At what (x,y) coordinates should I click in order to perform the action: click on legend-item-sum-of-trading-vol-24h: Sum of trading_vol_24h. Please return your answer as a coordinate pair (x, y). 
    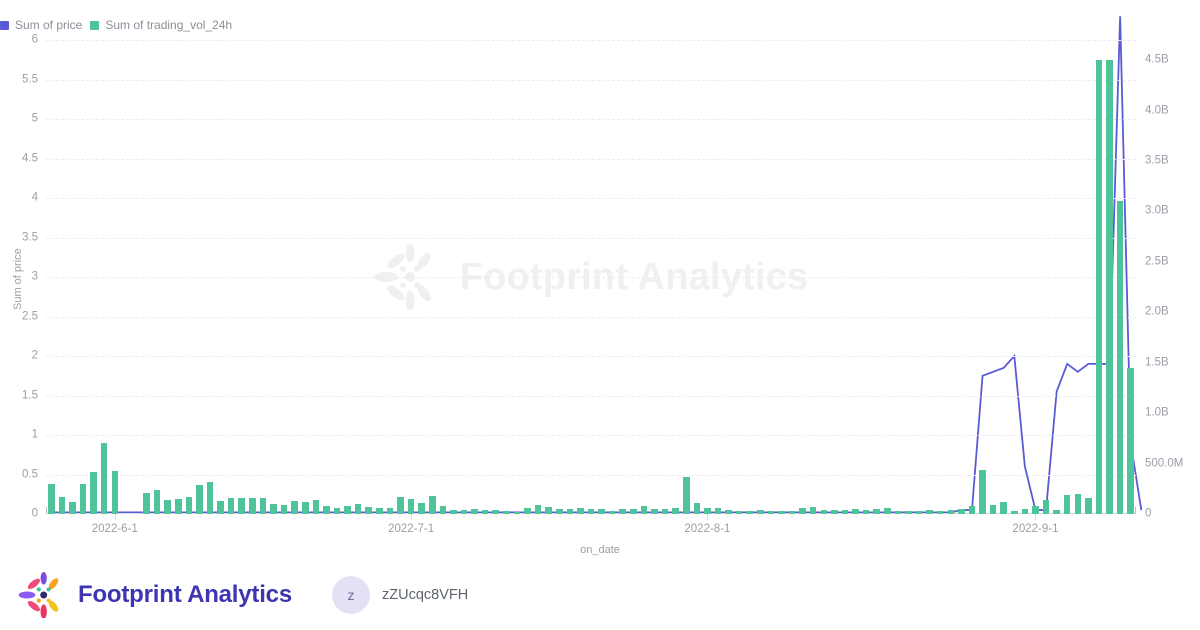
    Looking at the image, I should click on (161, 25).